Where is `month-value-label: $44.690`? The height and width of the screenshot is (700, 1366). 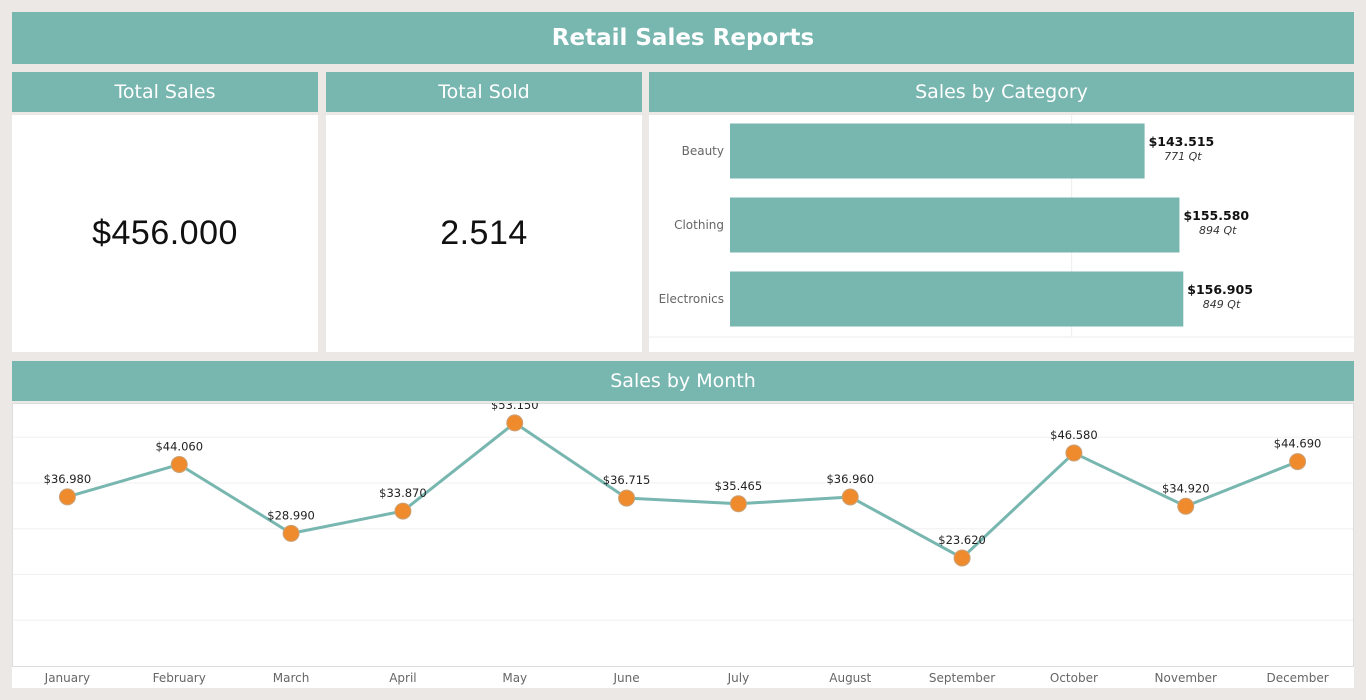 month-value-label: $44.690 is located at coordinates (1298, 444).